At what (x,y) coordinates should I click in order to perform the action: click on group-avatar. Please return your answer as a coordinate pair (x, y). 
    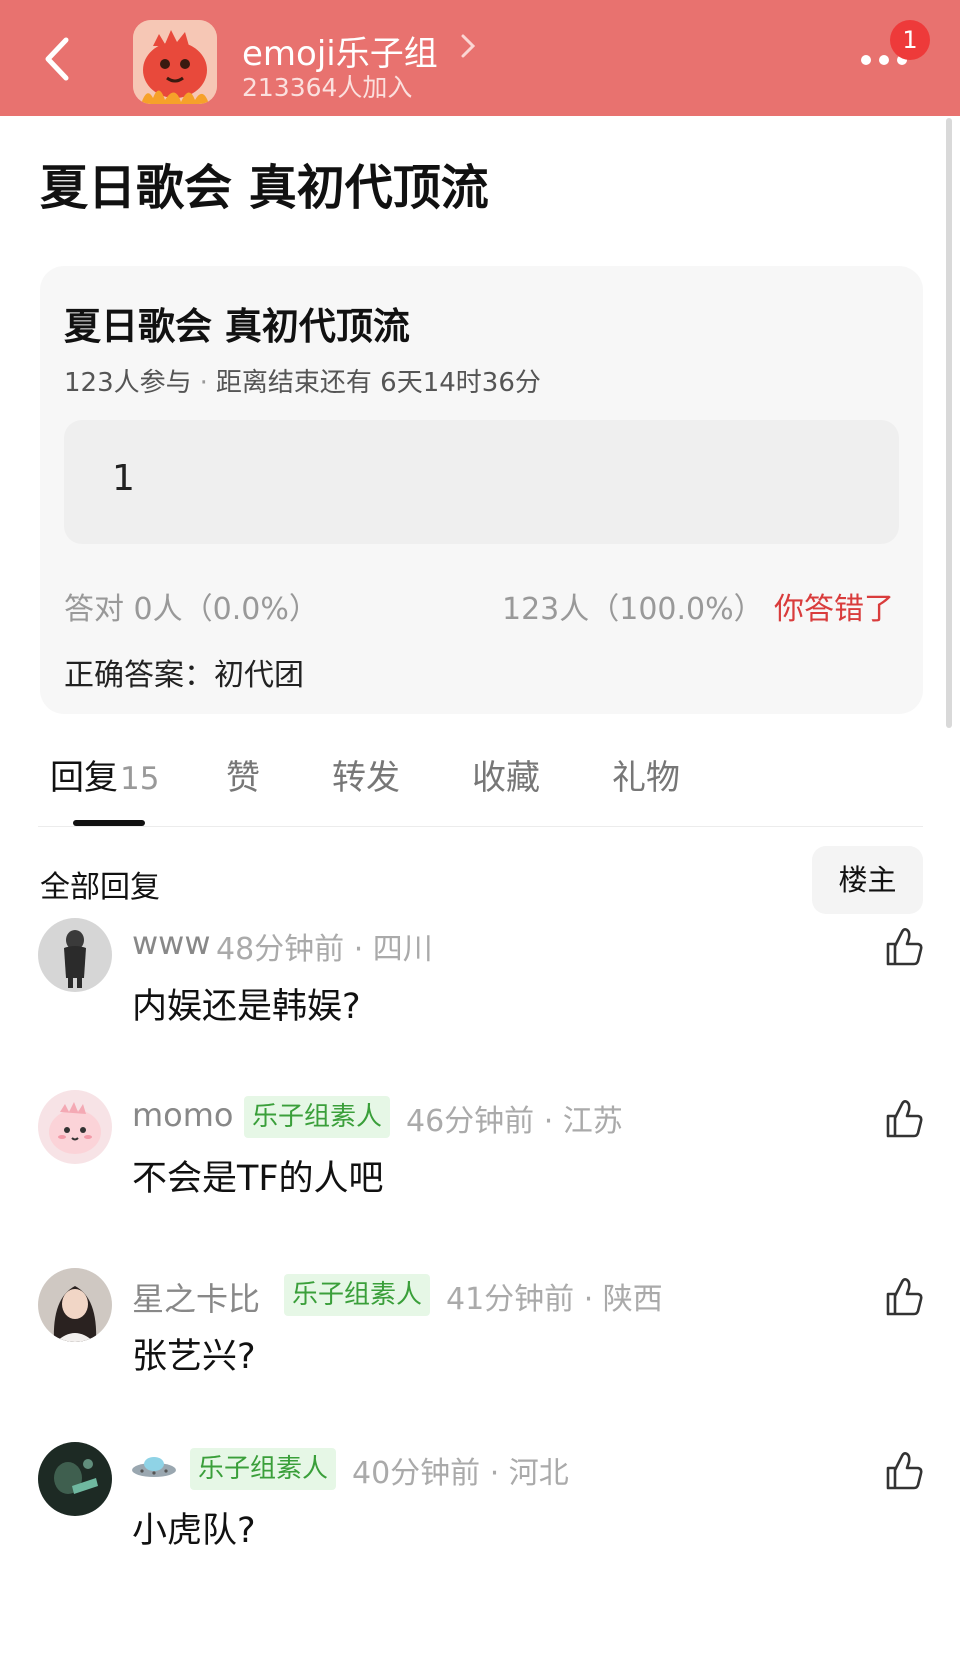
    Looking at the image, I should click on (175, 62).